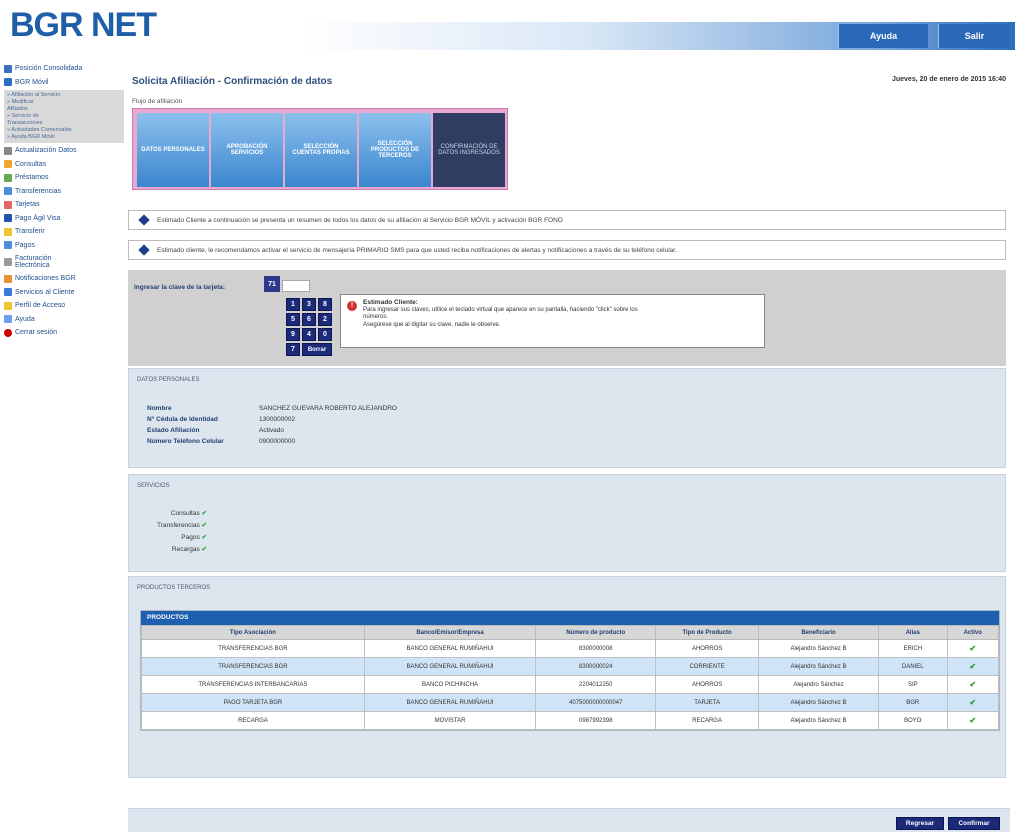 The height and width of the screenshot is (832, 1015). Describe the element at coordinates (450, 684) in the screenshot. I see `cell-bank: BANCO PICHINCHA` at that location.